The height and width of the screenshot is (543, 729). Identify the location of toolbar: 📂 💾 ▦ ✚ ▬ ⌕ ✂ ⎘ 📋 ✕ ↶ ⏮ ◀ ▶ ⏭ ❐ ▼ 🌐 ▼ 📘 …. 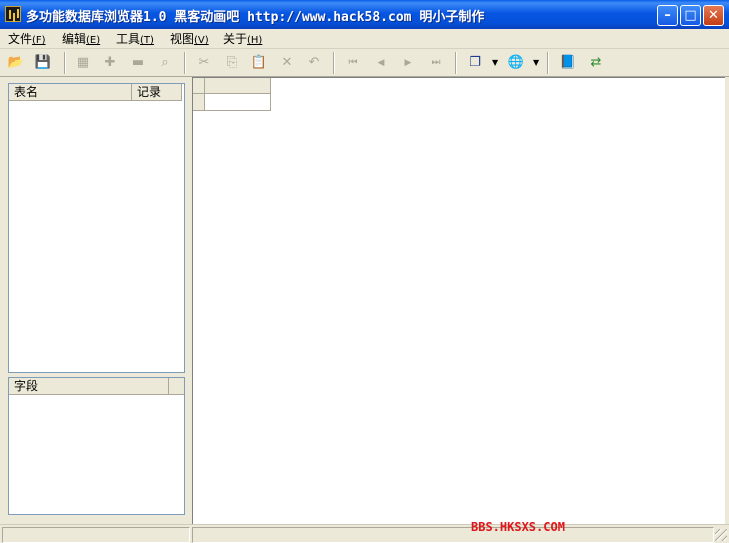
(364, 63).